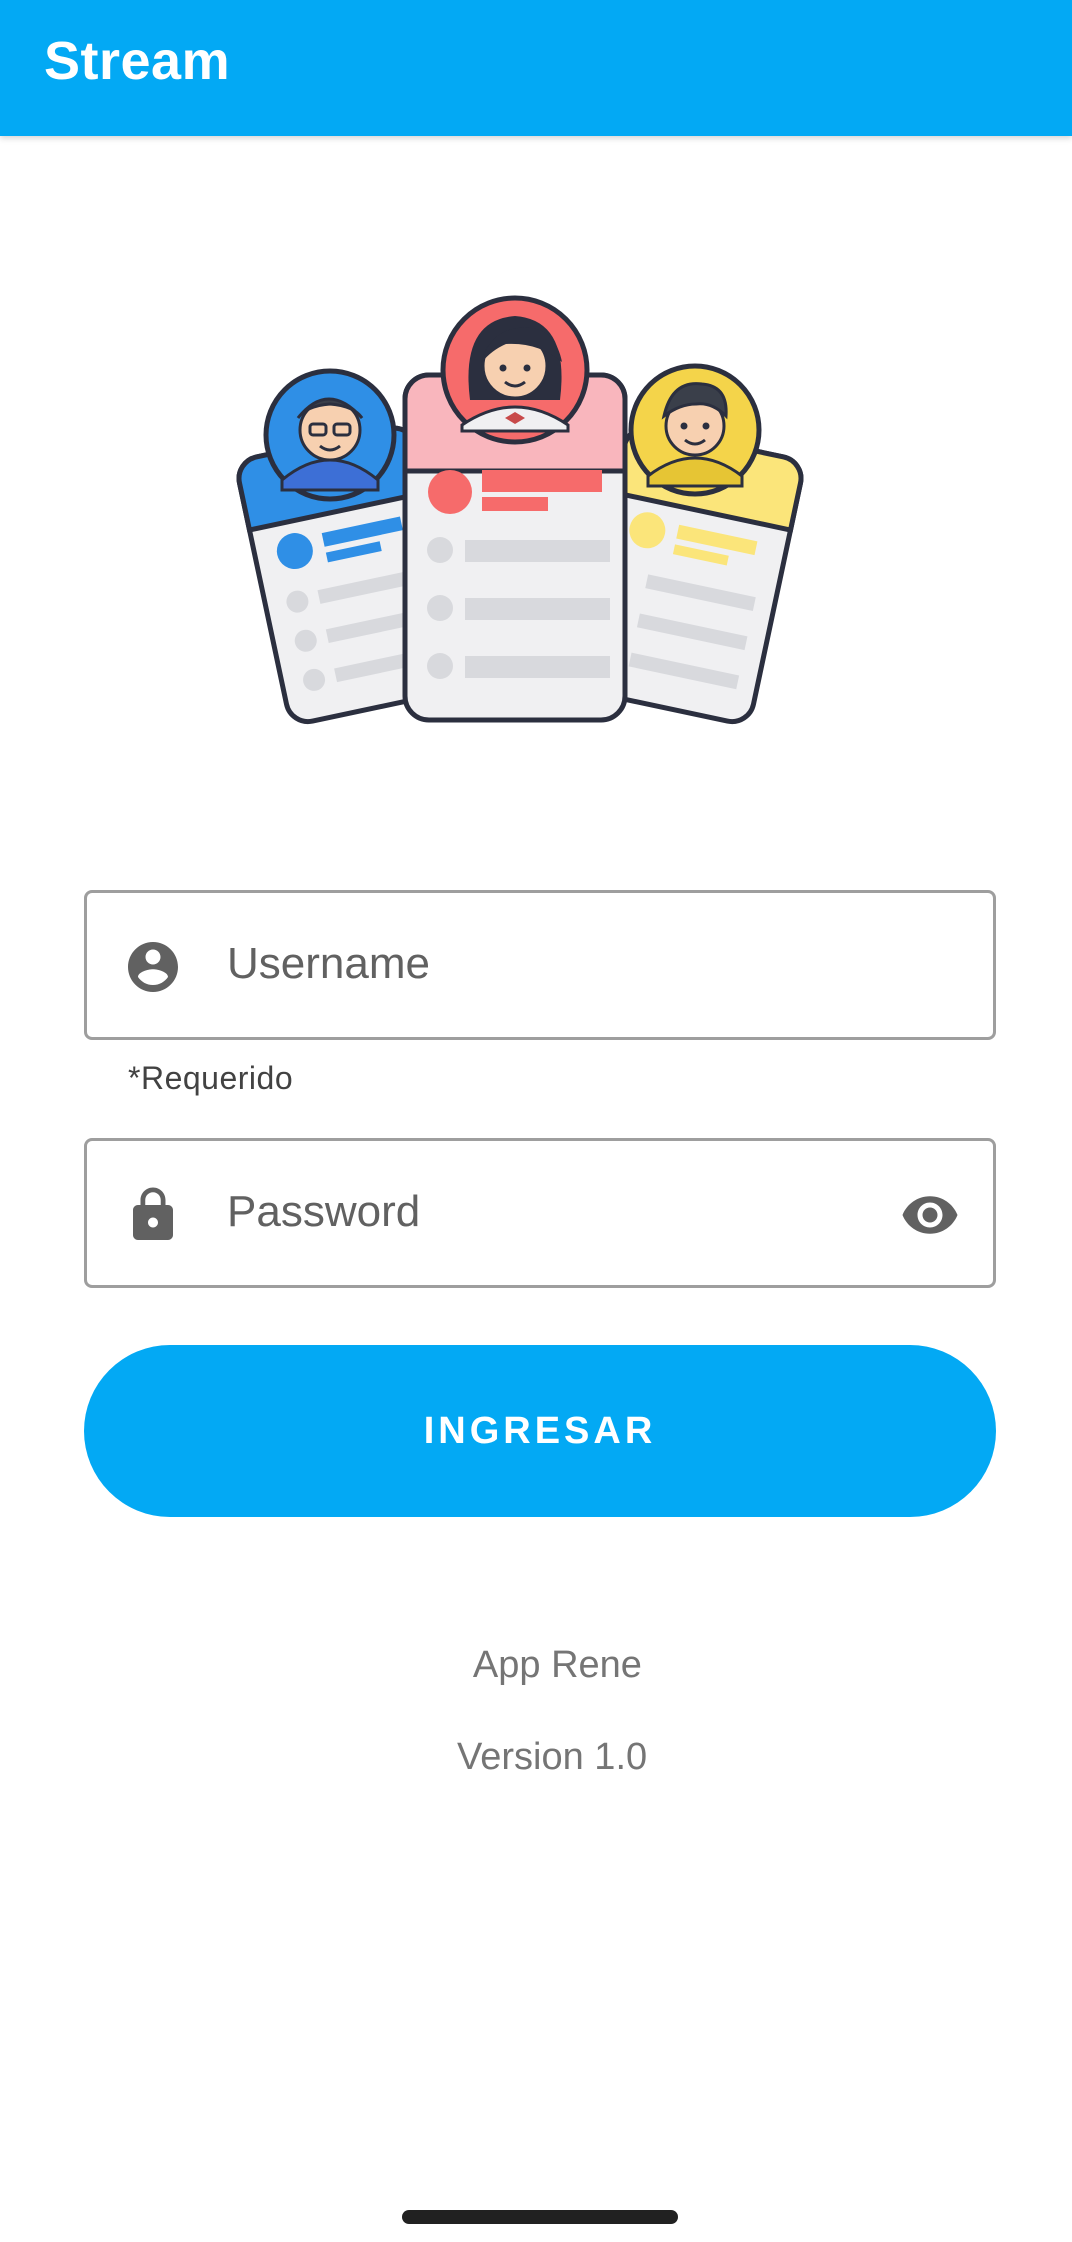 The image size is (1072, 2242). What do you see at coordinates (323, 1212) in the screenshot?
I see `password-input: Password` at bounding box center [323, 1212].